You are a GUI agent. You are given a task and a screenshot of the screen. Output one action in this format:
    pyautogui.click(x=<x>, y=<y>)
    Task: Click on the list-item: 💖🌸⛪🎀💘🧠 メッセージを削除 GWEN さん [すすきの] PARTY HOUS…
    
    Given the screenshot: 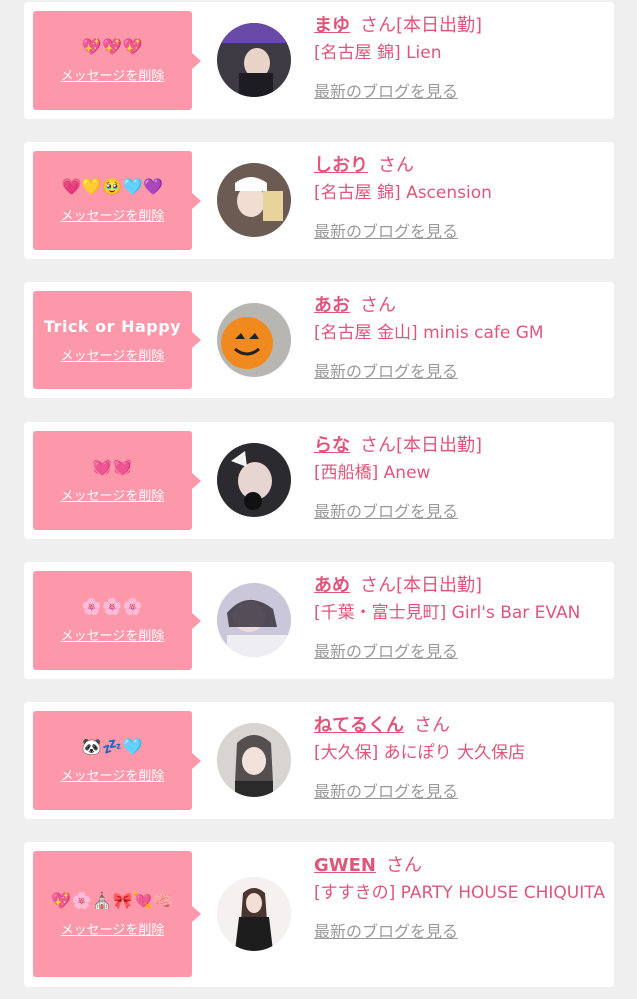 What is the action you would take?
    pyautogui.click(x=319, y=914)
    